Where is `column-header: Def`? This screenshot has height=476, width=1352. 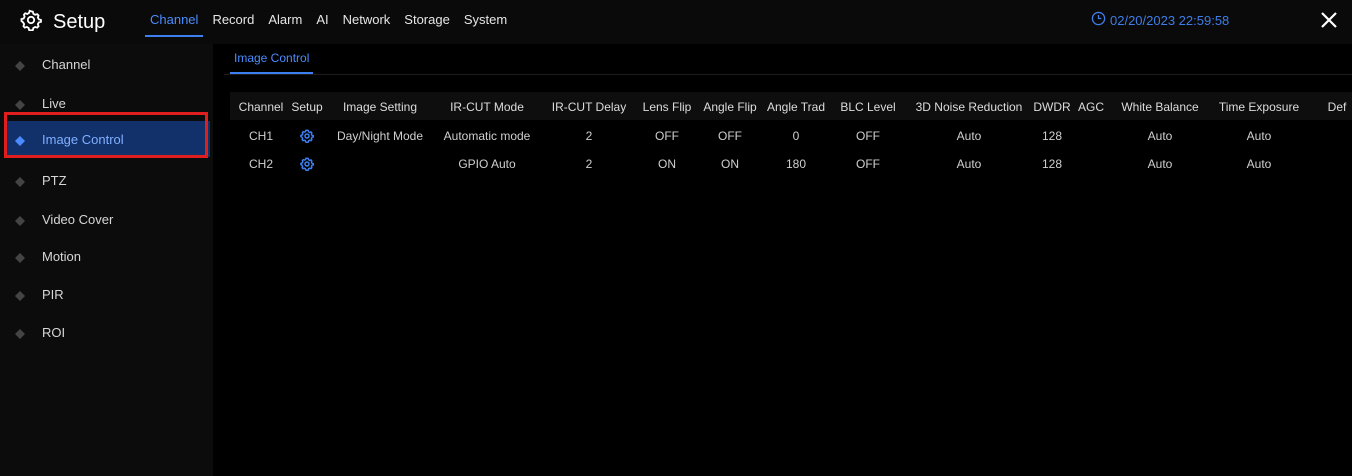
column-header: Def is located at coordinates (1337, 107).